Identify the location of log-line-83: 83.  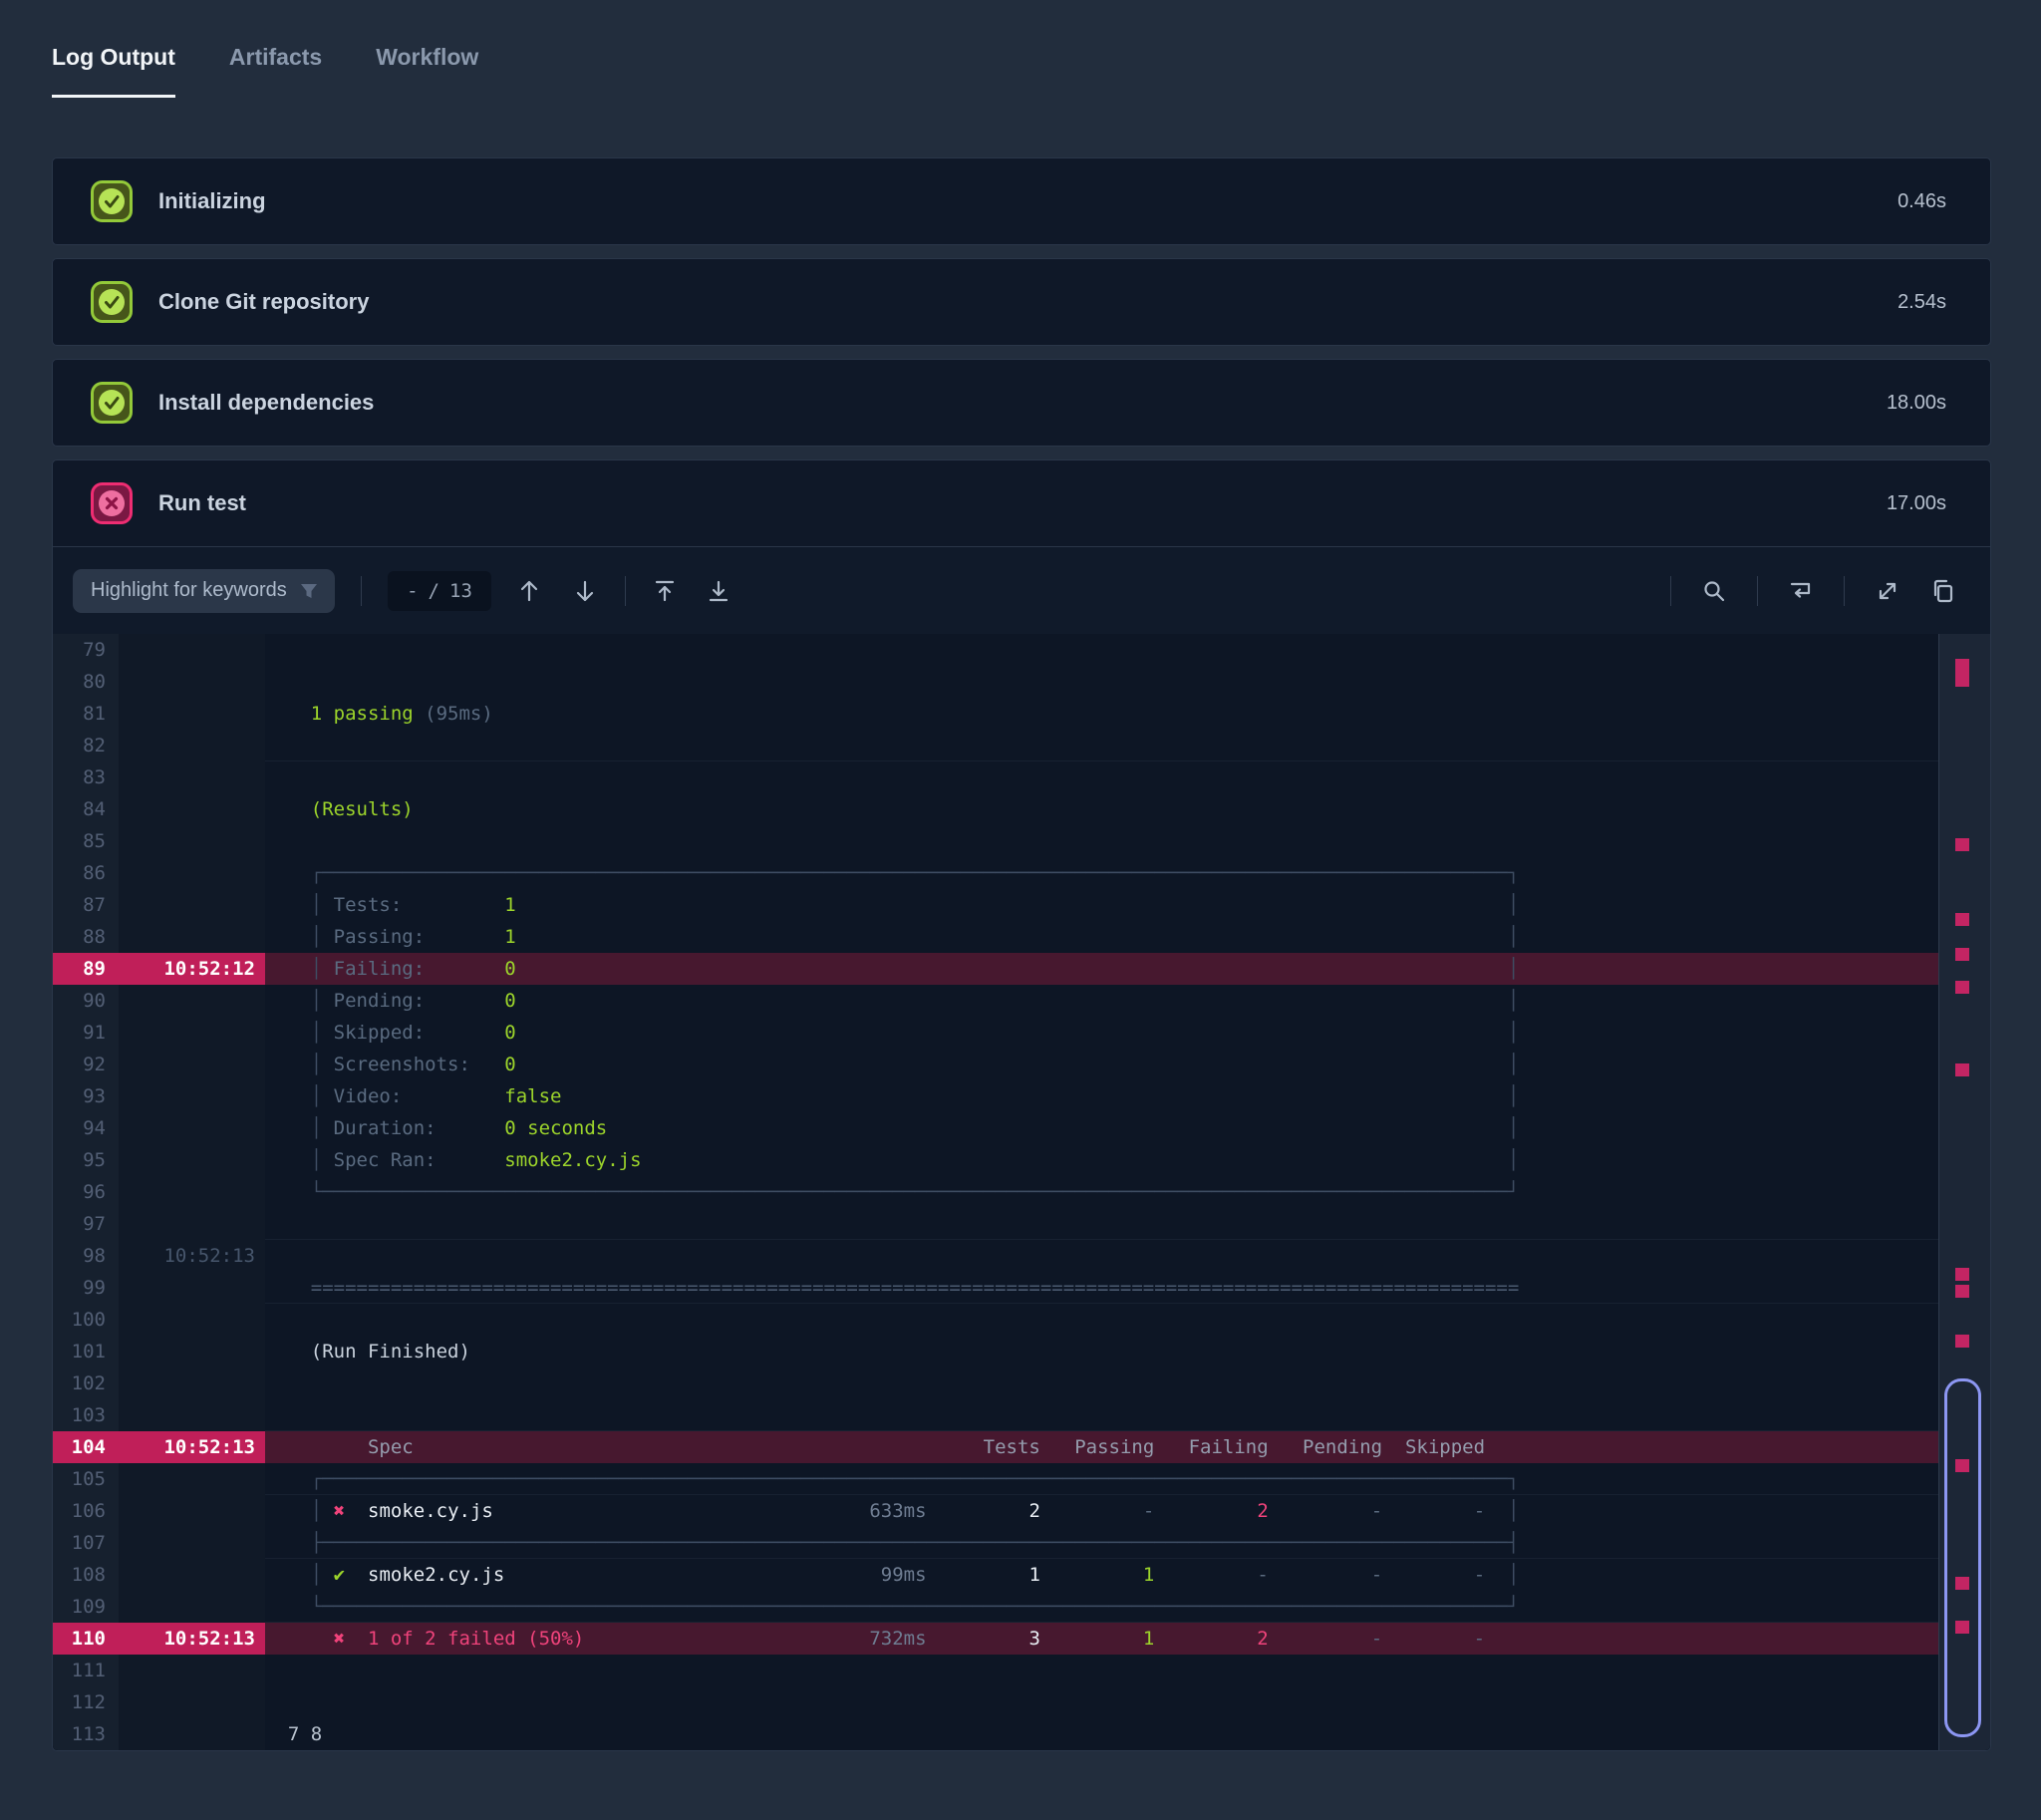
(995, 777).